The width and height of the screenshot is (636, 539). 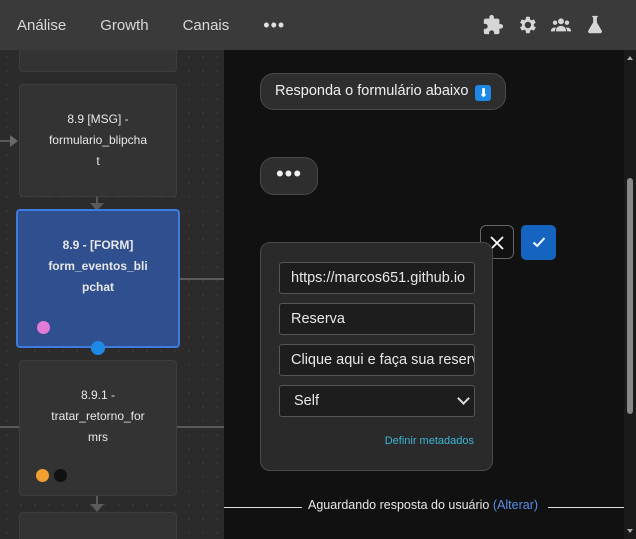 I want to click on gear-icon, so click(x=527, y=25).